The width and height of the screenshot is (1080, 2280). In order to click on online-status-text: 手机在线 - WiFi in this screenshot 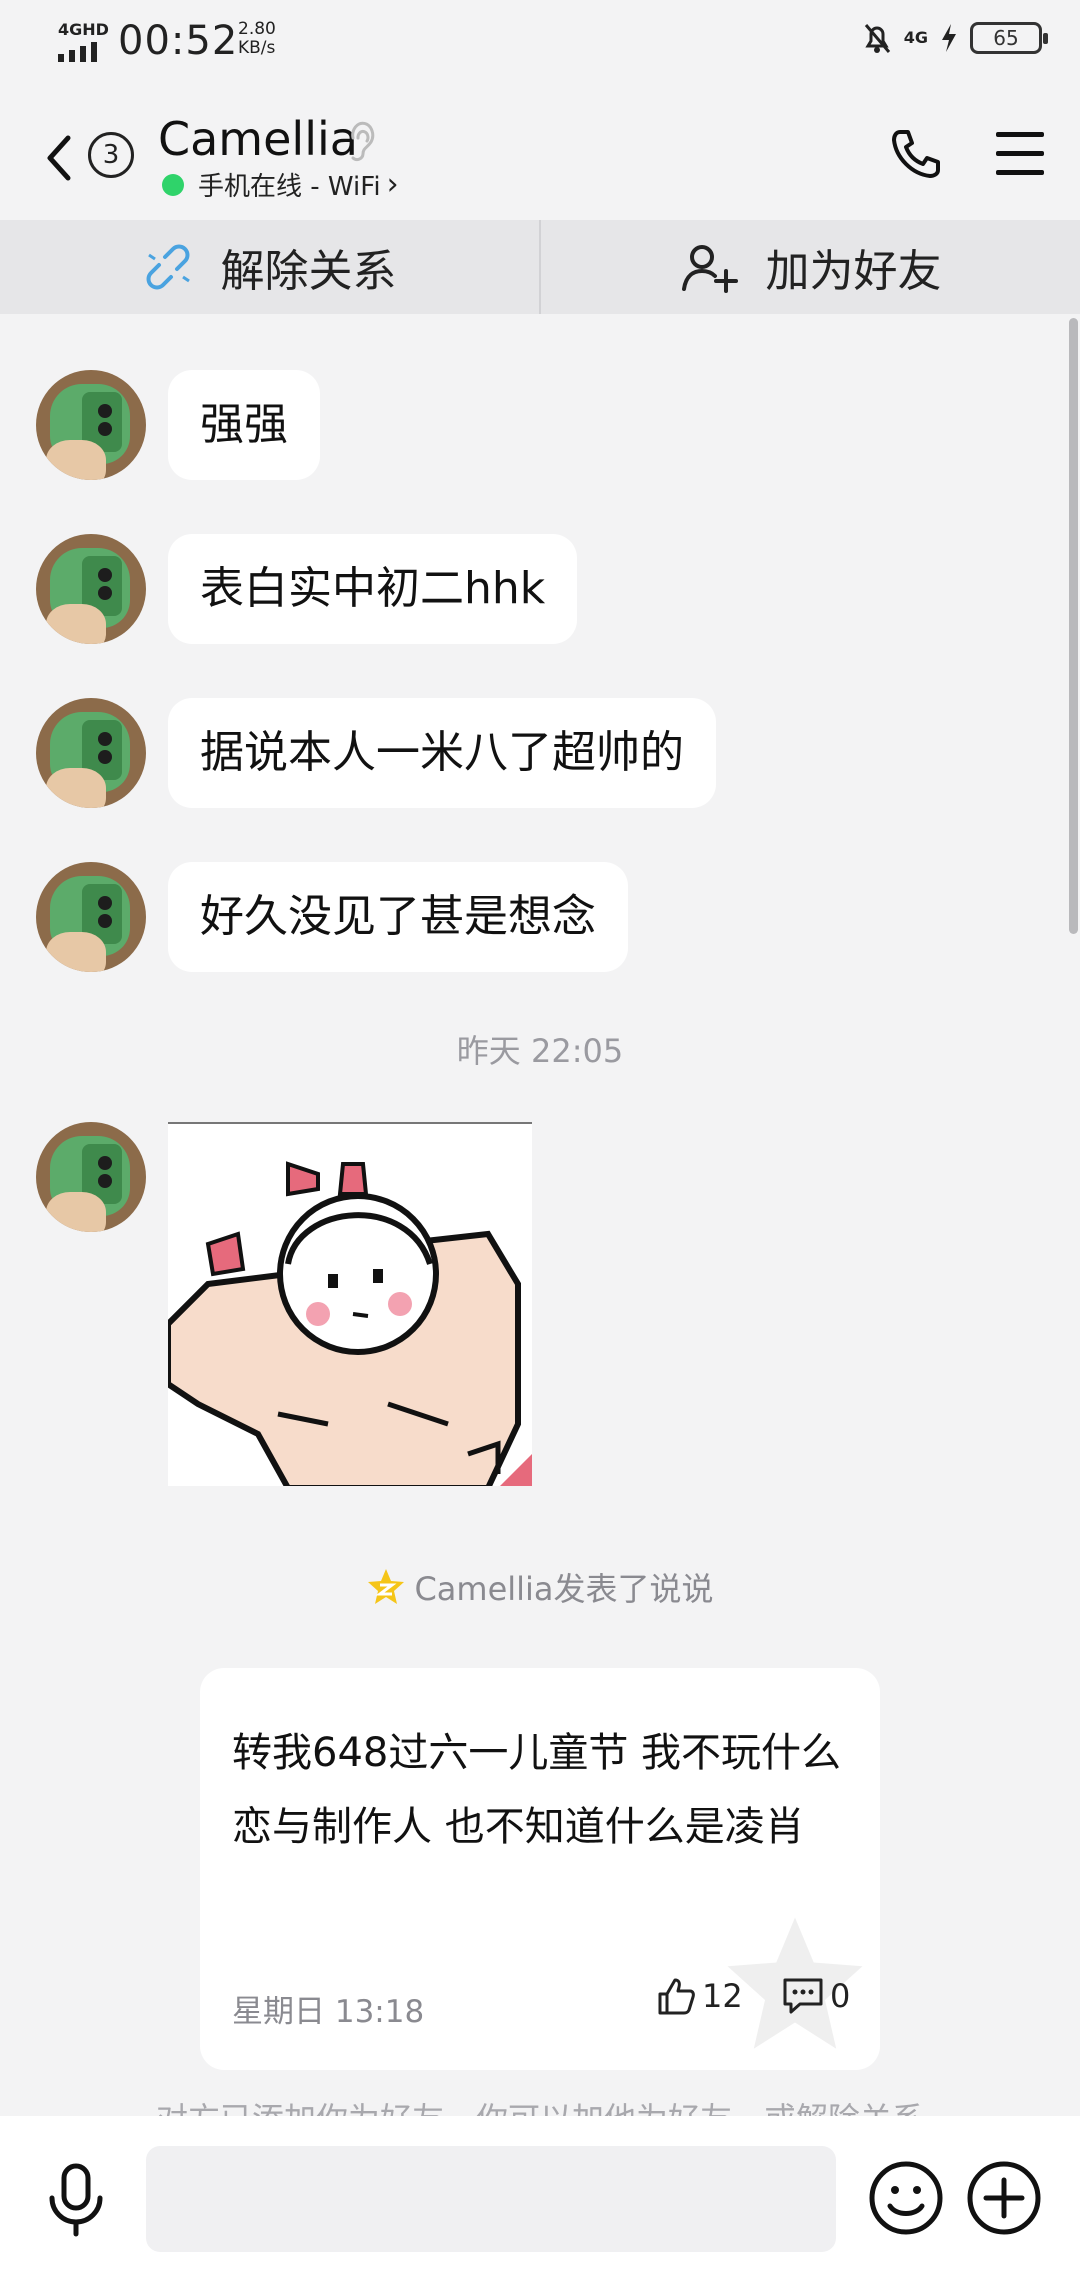, I will do `click(289, 187)`.